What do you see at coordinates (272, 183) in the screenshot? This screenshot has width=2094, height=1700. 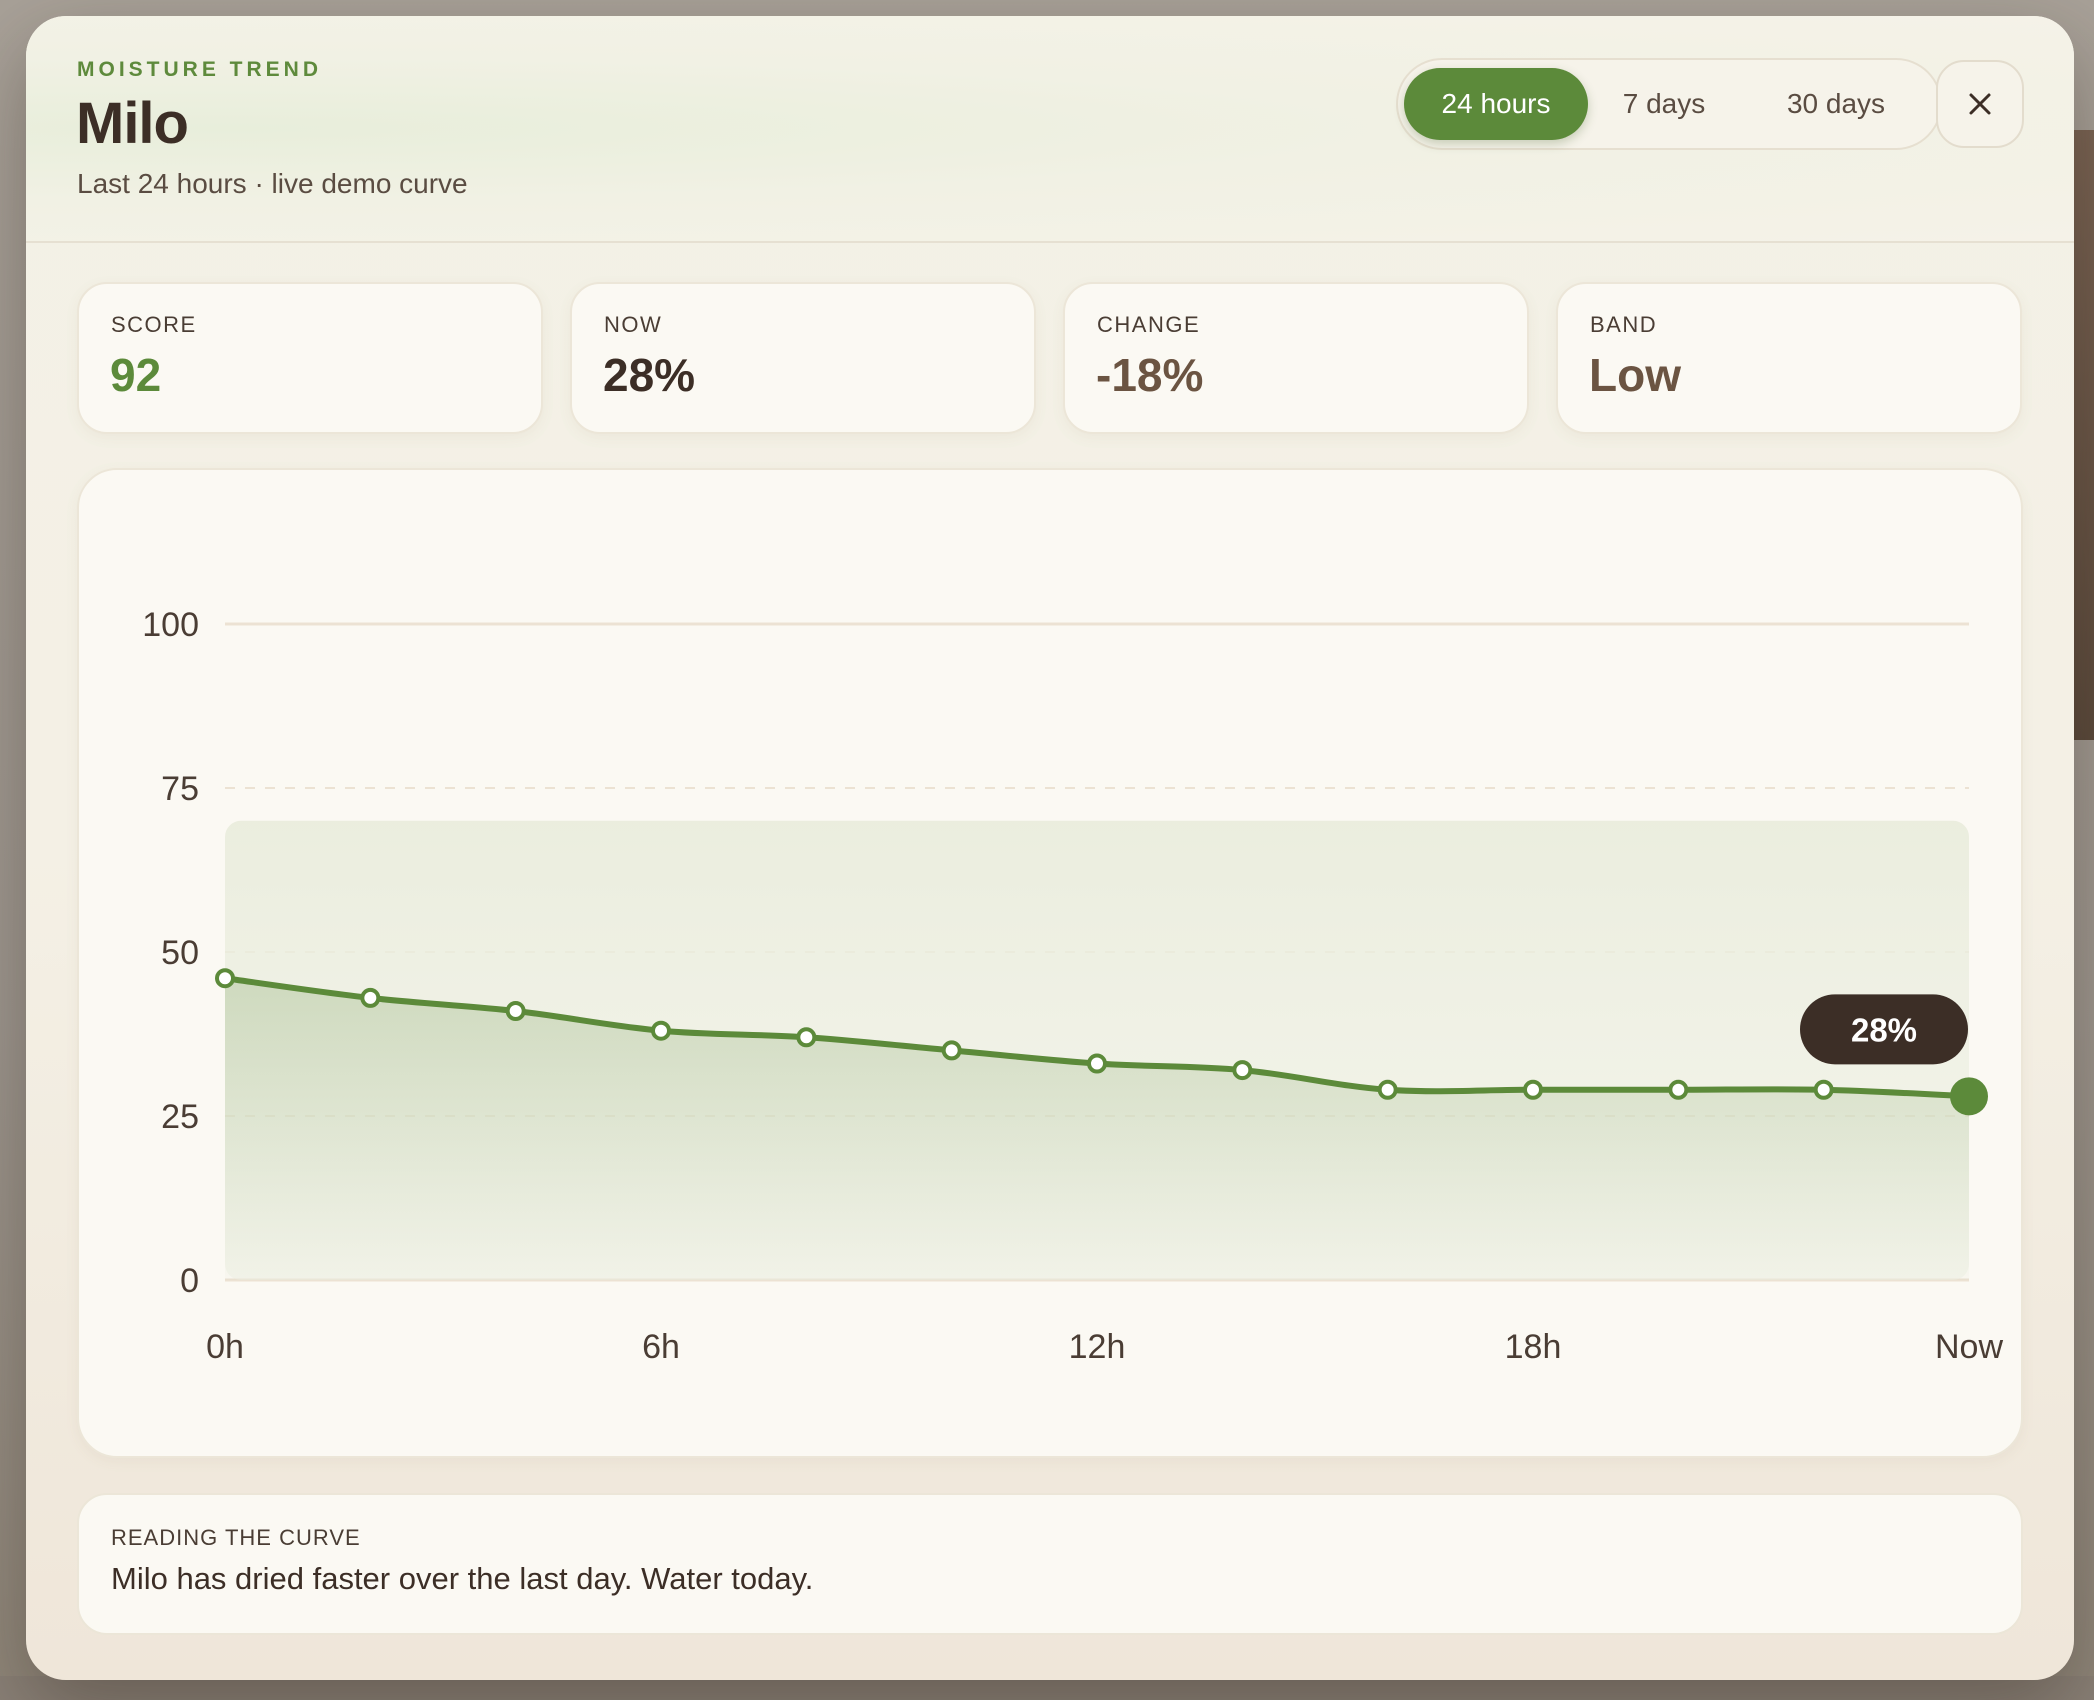 I see `page-subtitle: Last 24 hours · live demo curve` at bounding box center [272, 183].